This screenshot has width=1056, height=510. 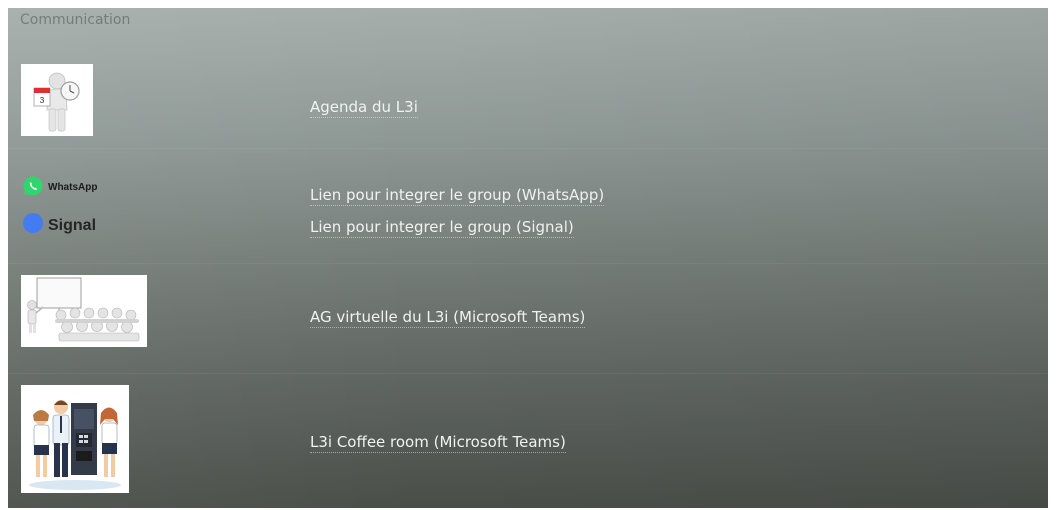 What do you see at coordinates (33, 187) in the screenshot?
I see `whatsapp-logo-icon` at bounding box center [33, 187].